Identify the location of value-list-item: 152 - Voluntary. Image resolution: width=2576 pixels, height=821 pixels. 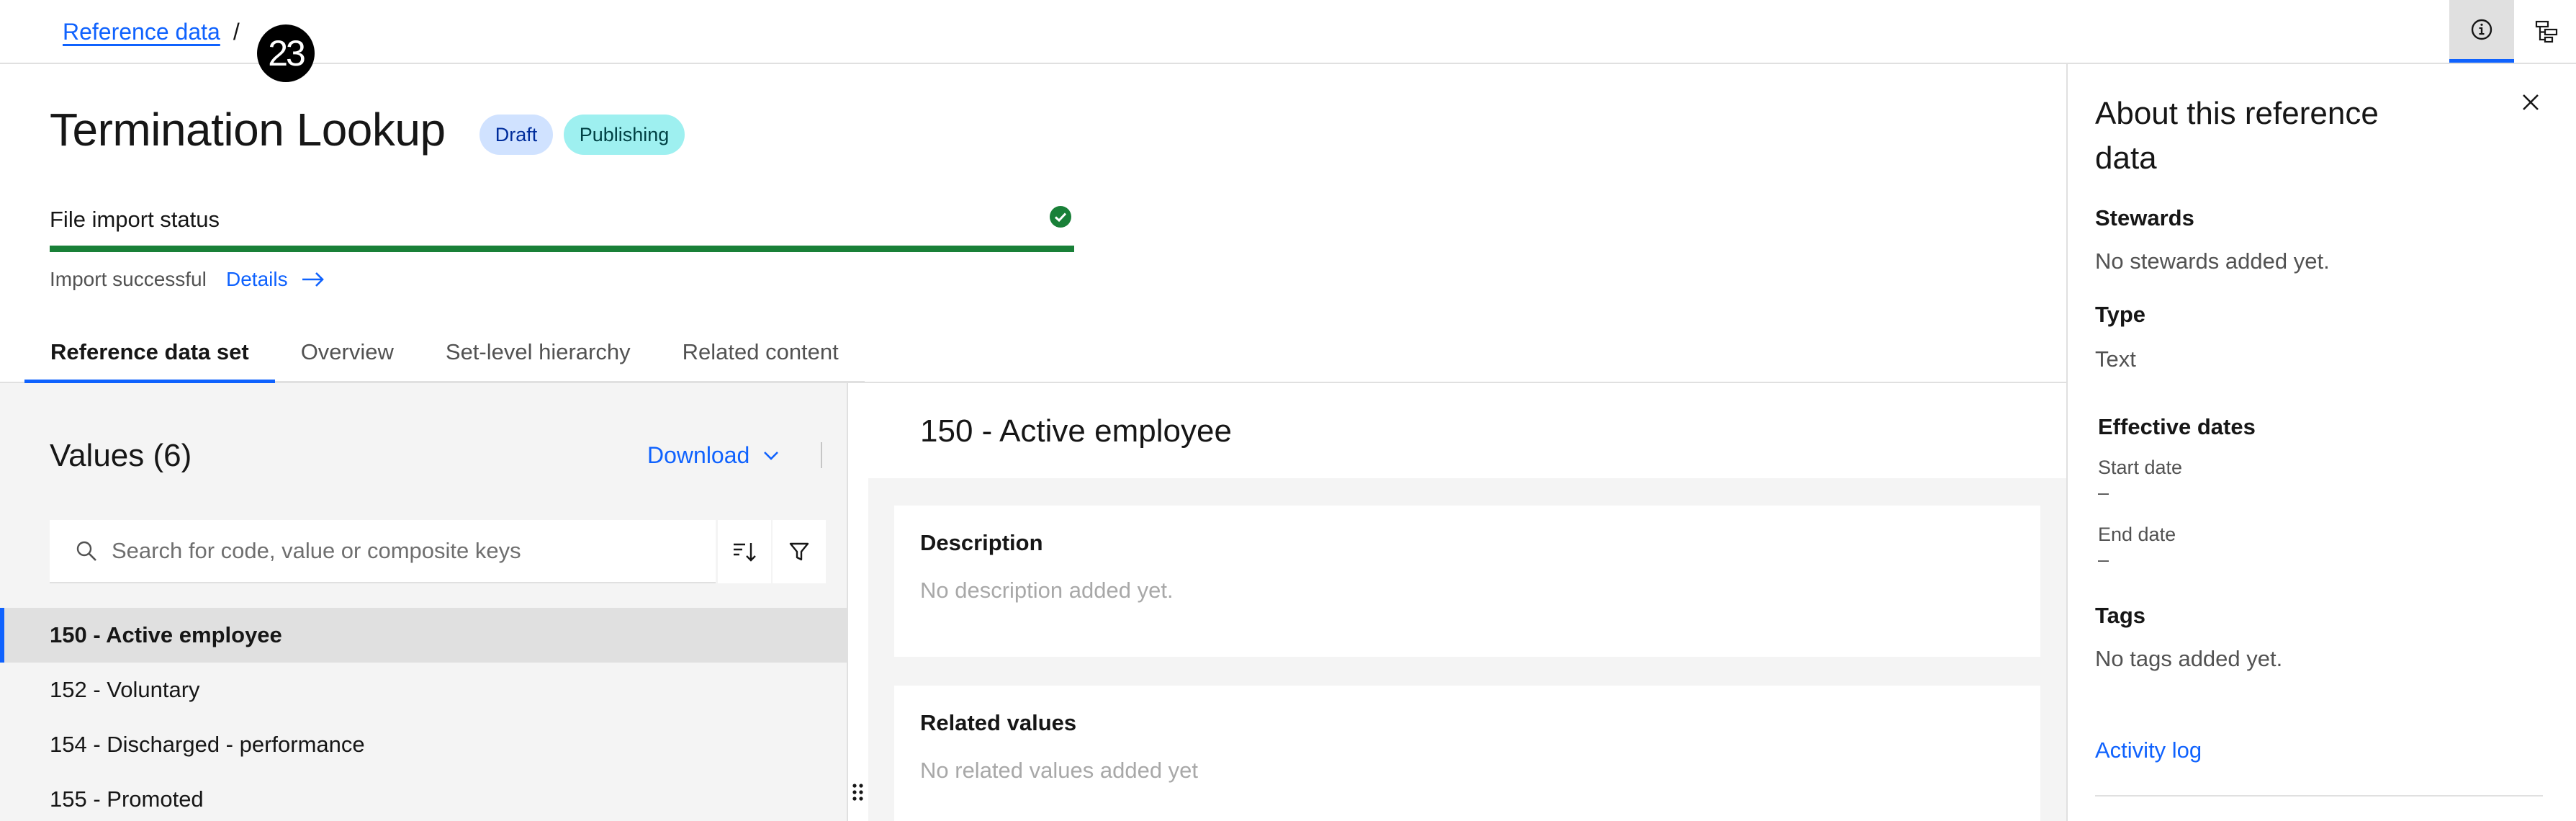
(424, 690).